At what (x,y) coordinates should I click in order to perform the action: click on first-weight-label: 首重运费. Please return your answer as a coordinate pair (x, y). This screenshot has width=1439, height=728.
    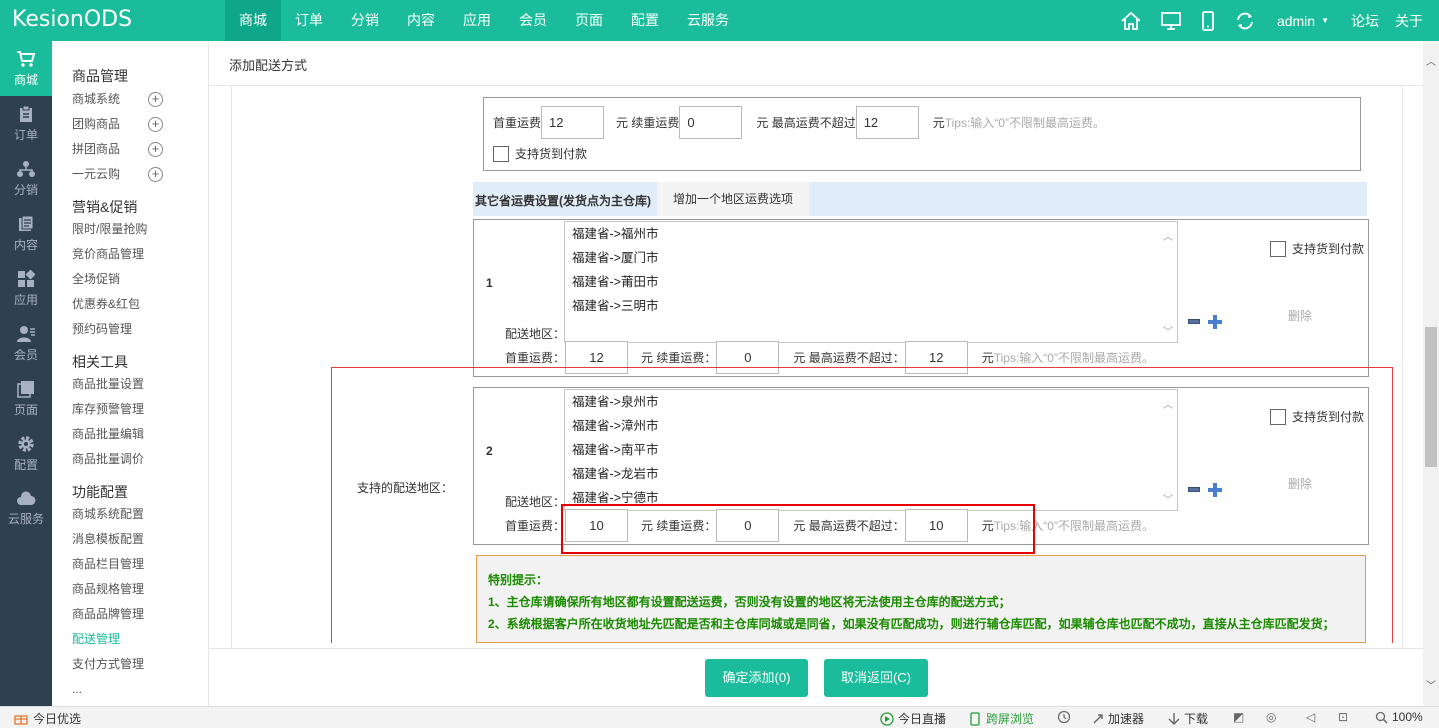
    Looking at the image, I should click on (517, 123).